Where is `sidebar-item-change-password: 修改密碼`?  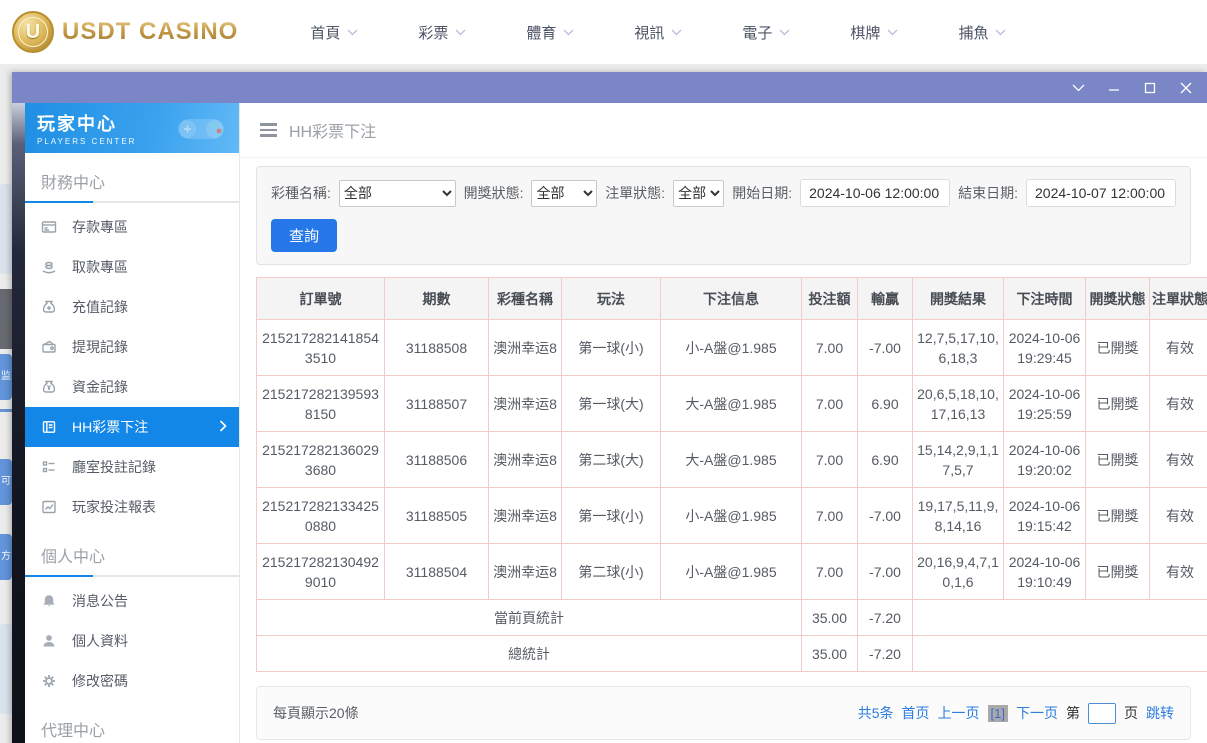 sidebar-item-change-password: 修改密碼 is located at coordinates (132, 681).